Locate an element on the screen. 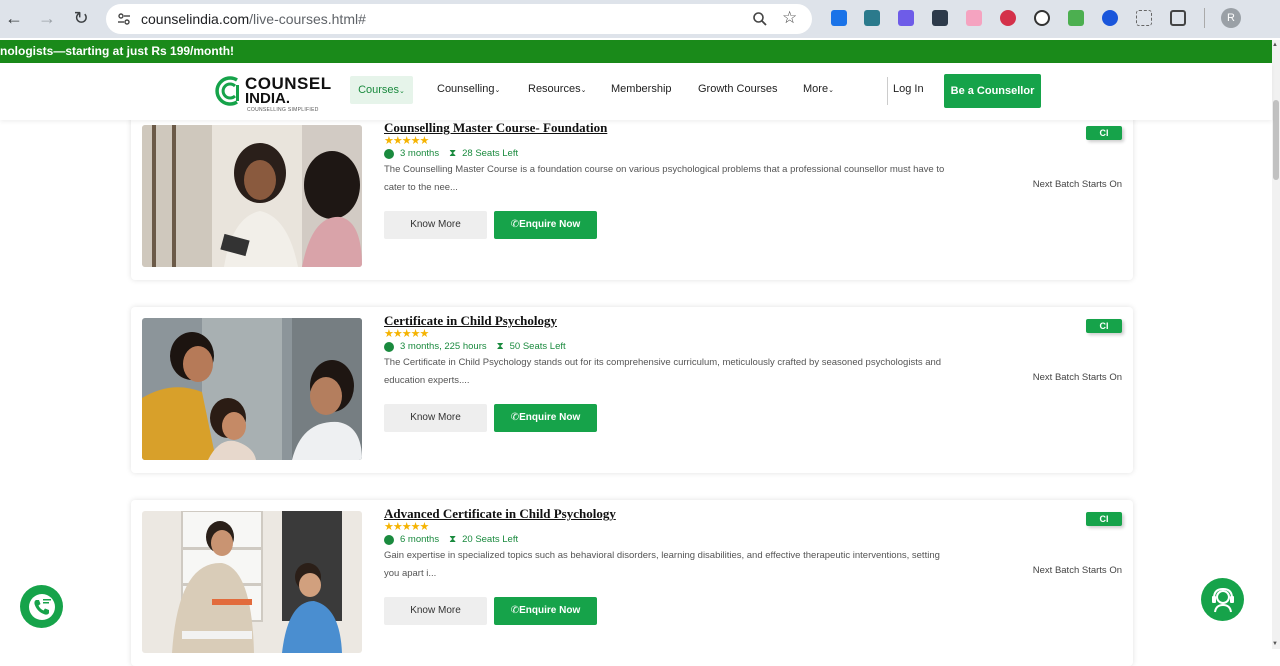 This screenshot has width=1280, height=666. nav-more-label: More is located at coordinates (816, 89).